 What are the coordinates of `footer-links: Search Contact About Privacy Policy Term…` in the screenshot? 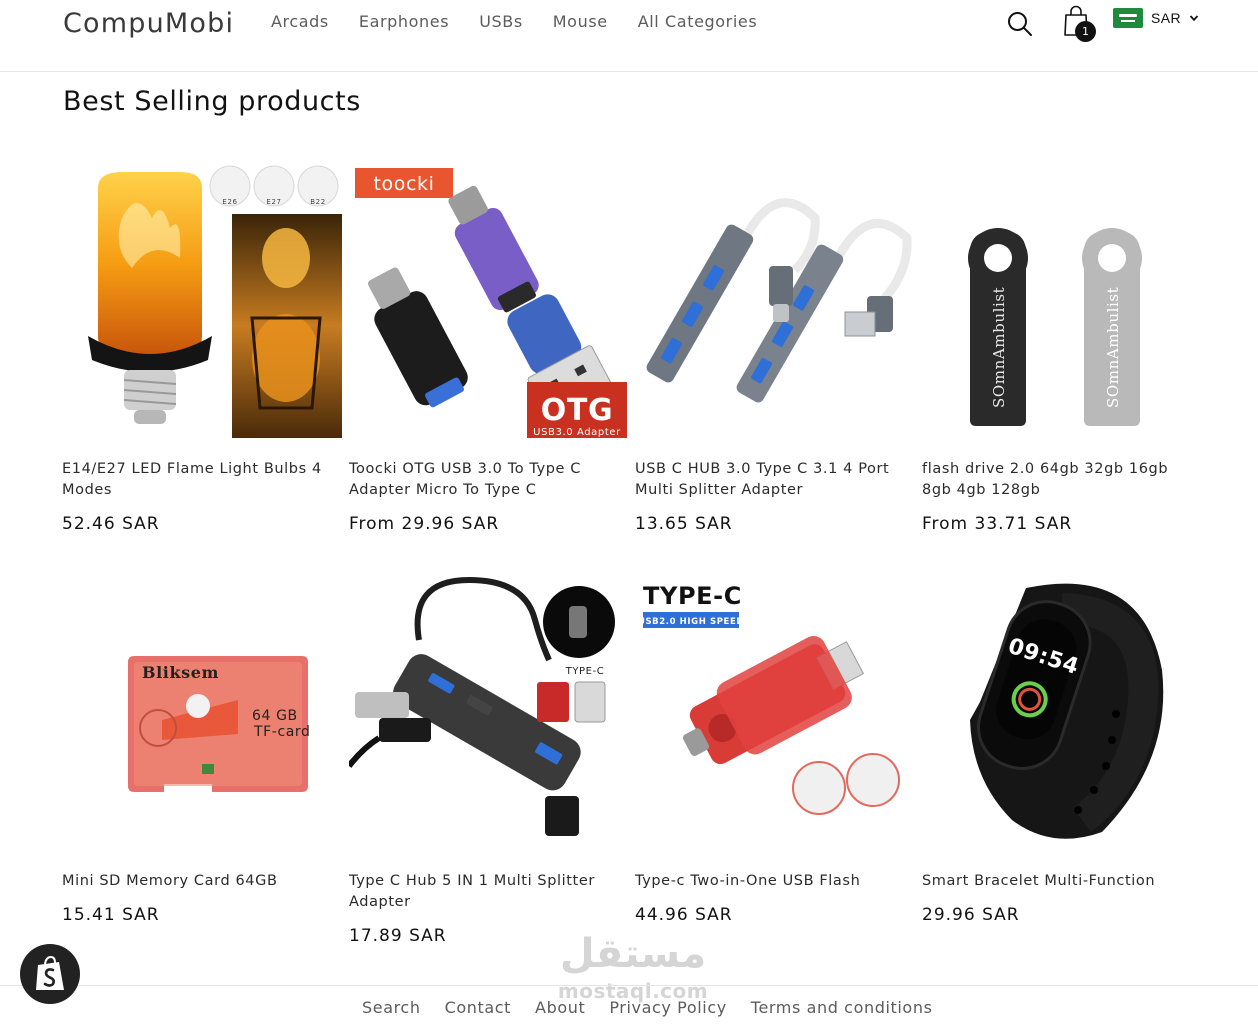 It's located at (647, 1007).